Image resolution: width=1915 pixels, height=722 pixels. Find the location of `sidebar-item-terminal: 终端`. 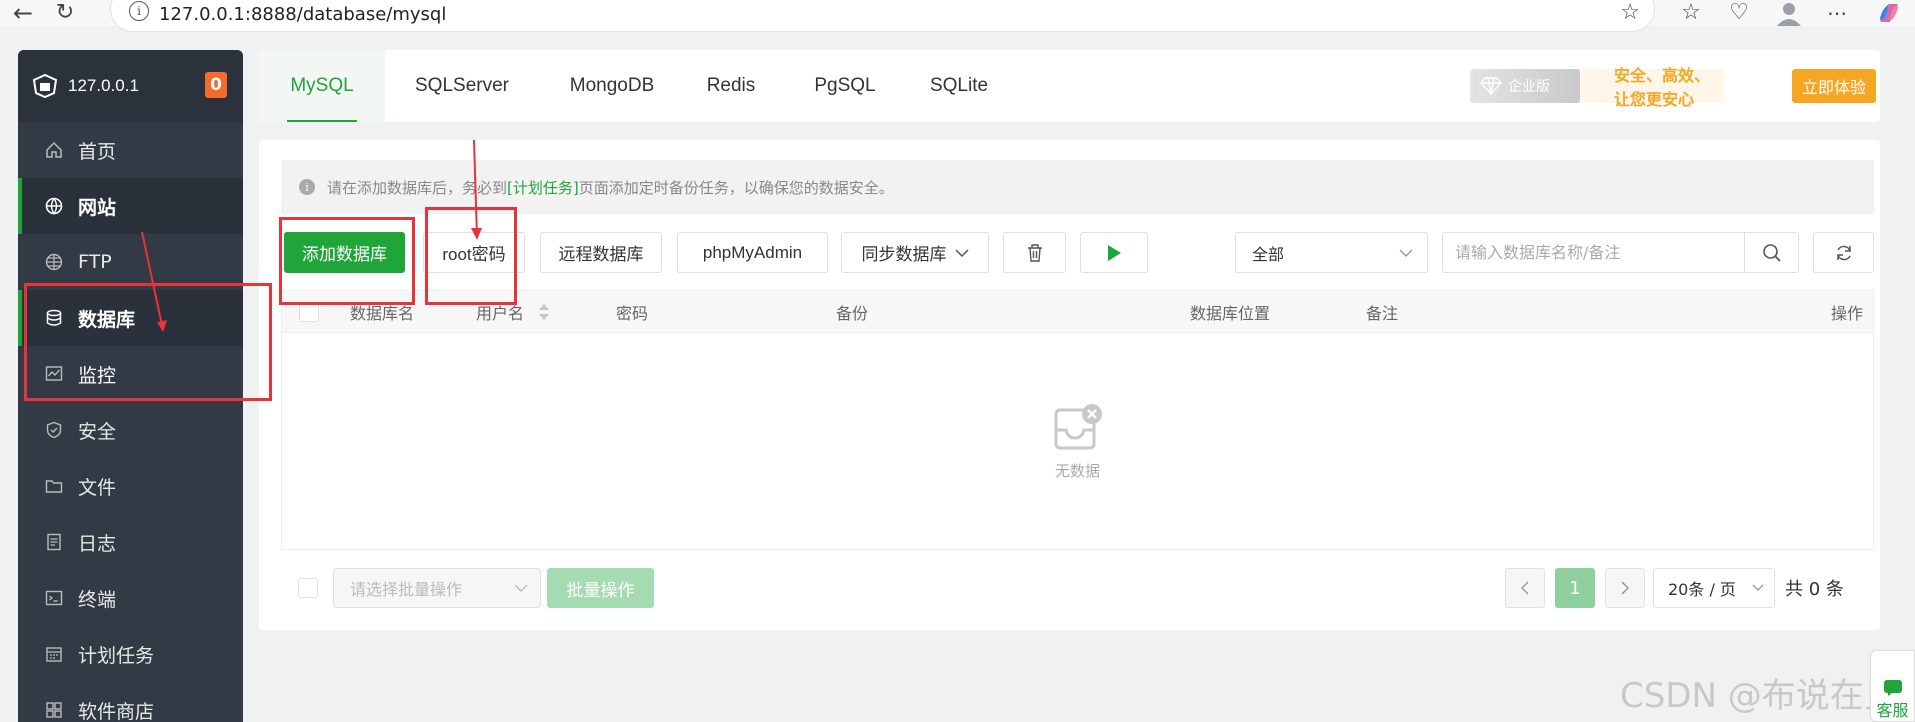

sidebar-item-terminal: 终端 is located at coordinates (130, 598).